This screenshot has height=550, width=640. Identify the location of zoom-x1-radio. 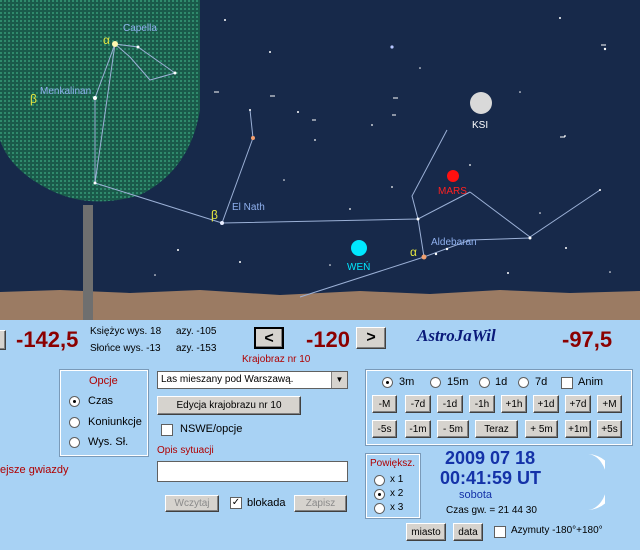
(379, 480).